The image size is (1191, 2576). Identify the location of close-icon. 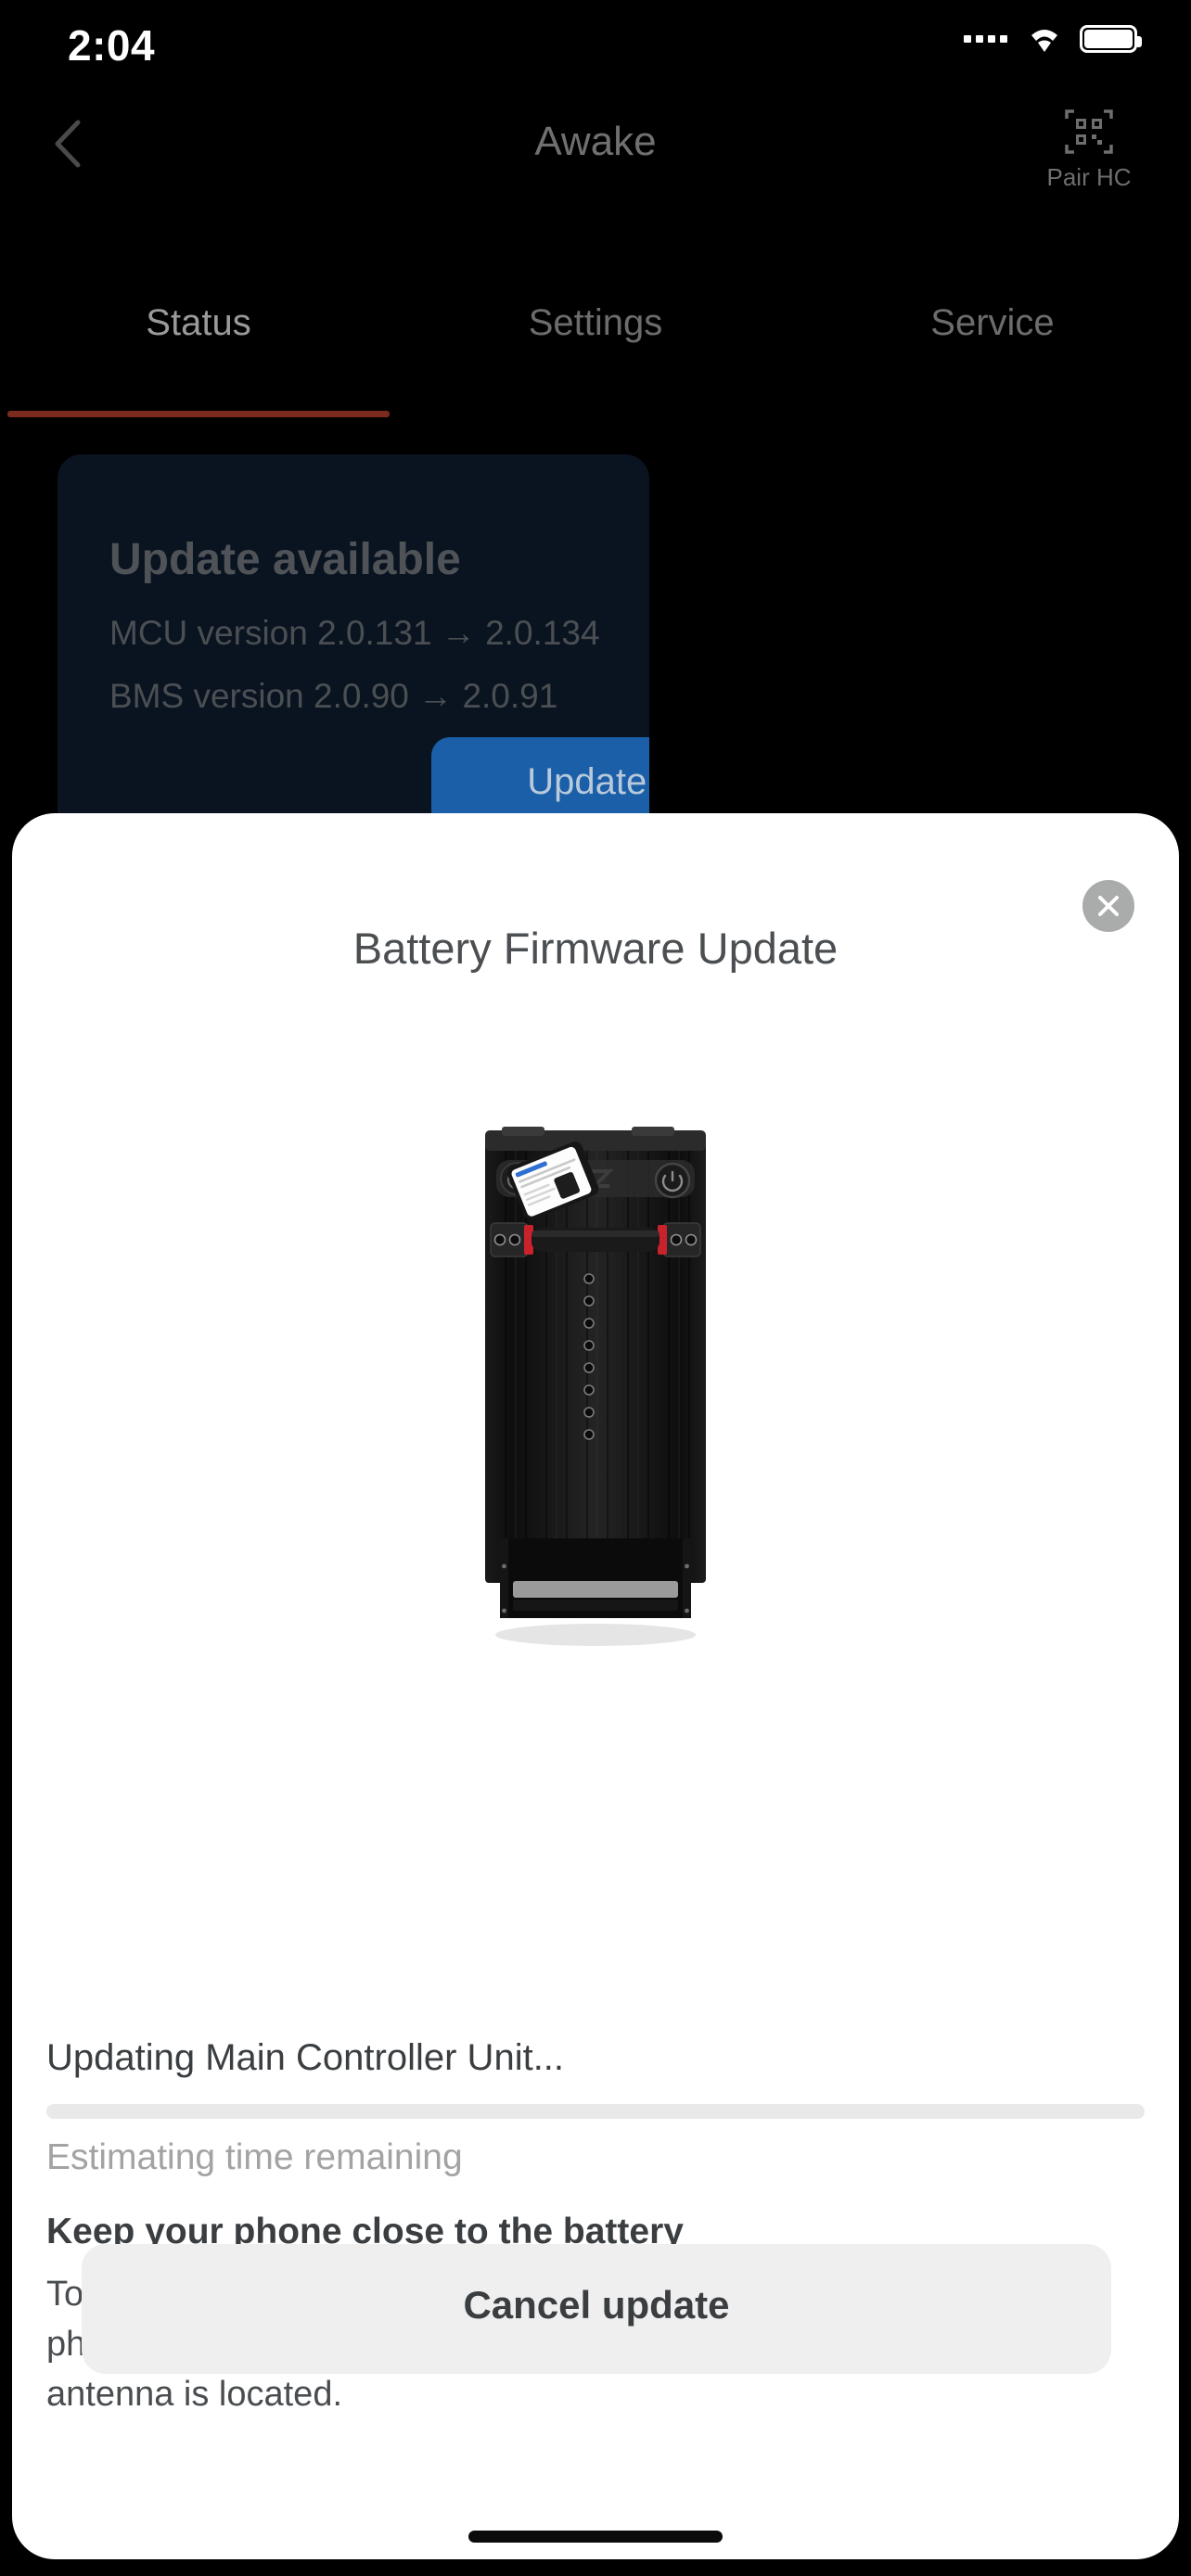
(1108, 906).